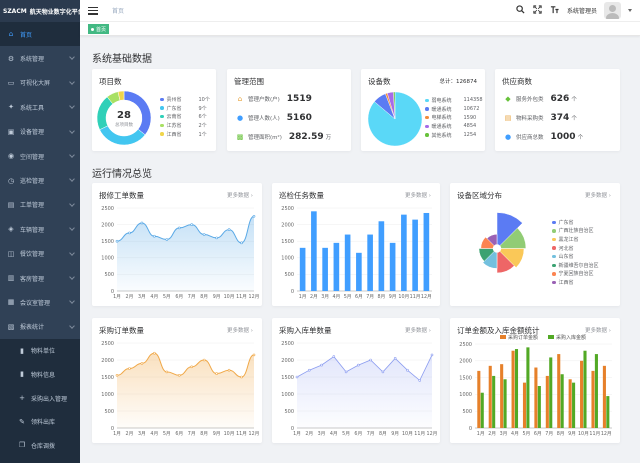  I want to click on sidebar-item-6: ◷ 巡检管理, so click(40, 180).